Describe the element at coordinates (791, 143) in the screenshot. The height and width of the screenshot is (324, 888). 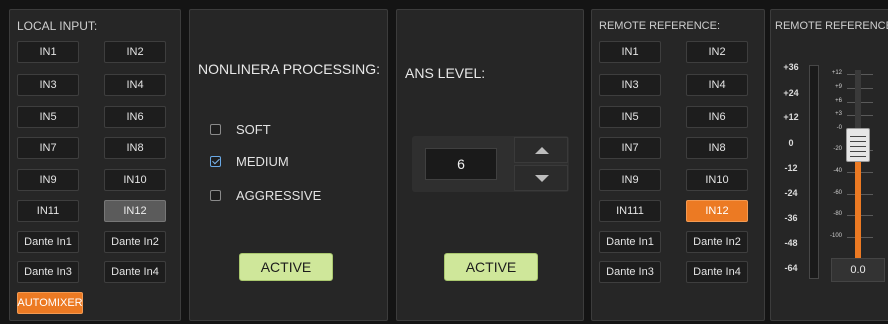
I see `meter-scale-label: 0` at that location.